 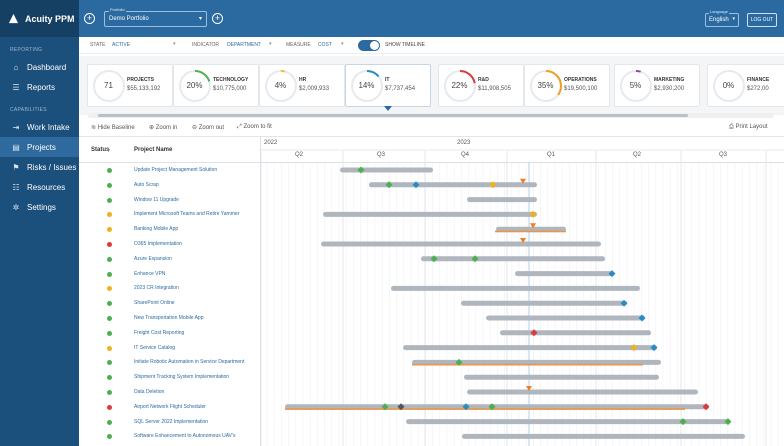 What do you see at coordinates (113, 127) in the screenshot?
I see `hide-baseline-button: ≋ Hide Baseline` at bounding box center [113, 127].